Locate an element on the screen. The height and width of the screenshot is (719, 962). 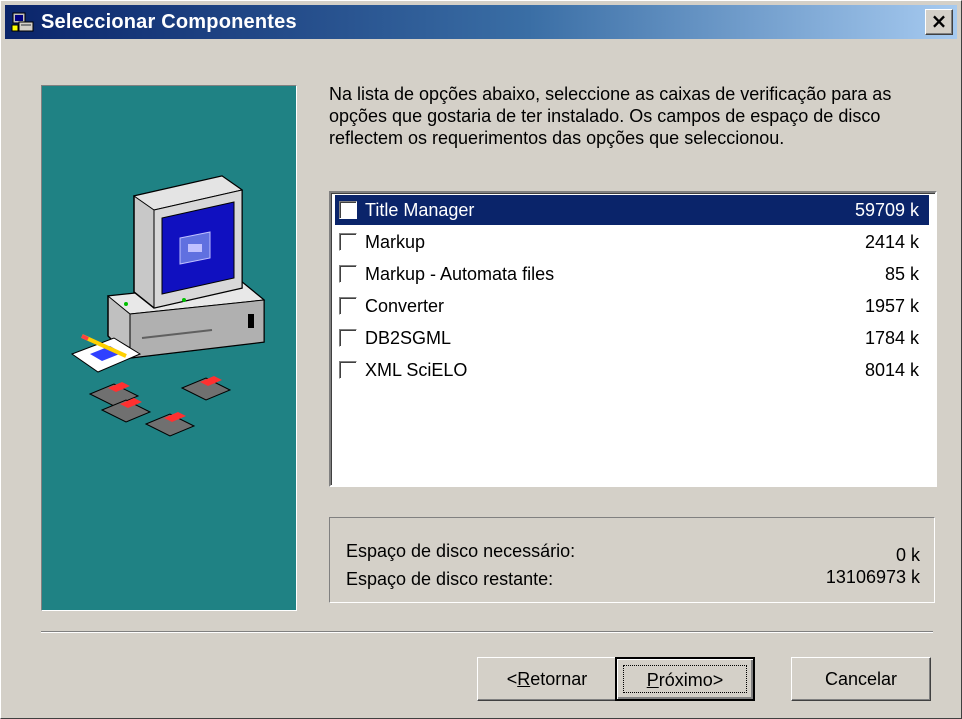
component-size: 85 k is located at coordinates (901, 274).